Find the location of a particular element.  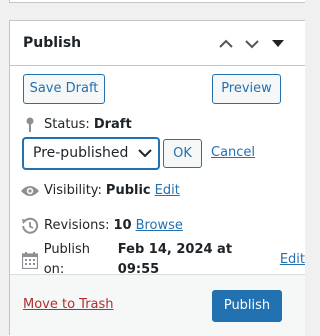

preview-button: Preview is located at coordinates (246, 89).